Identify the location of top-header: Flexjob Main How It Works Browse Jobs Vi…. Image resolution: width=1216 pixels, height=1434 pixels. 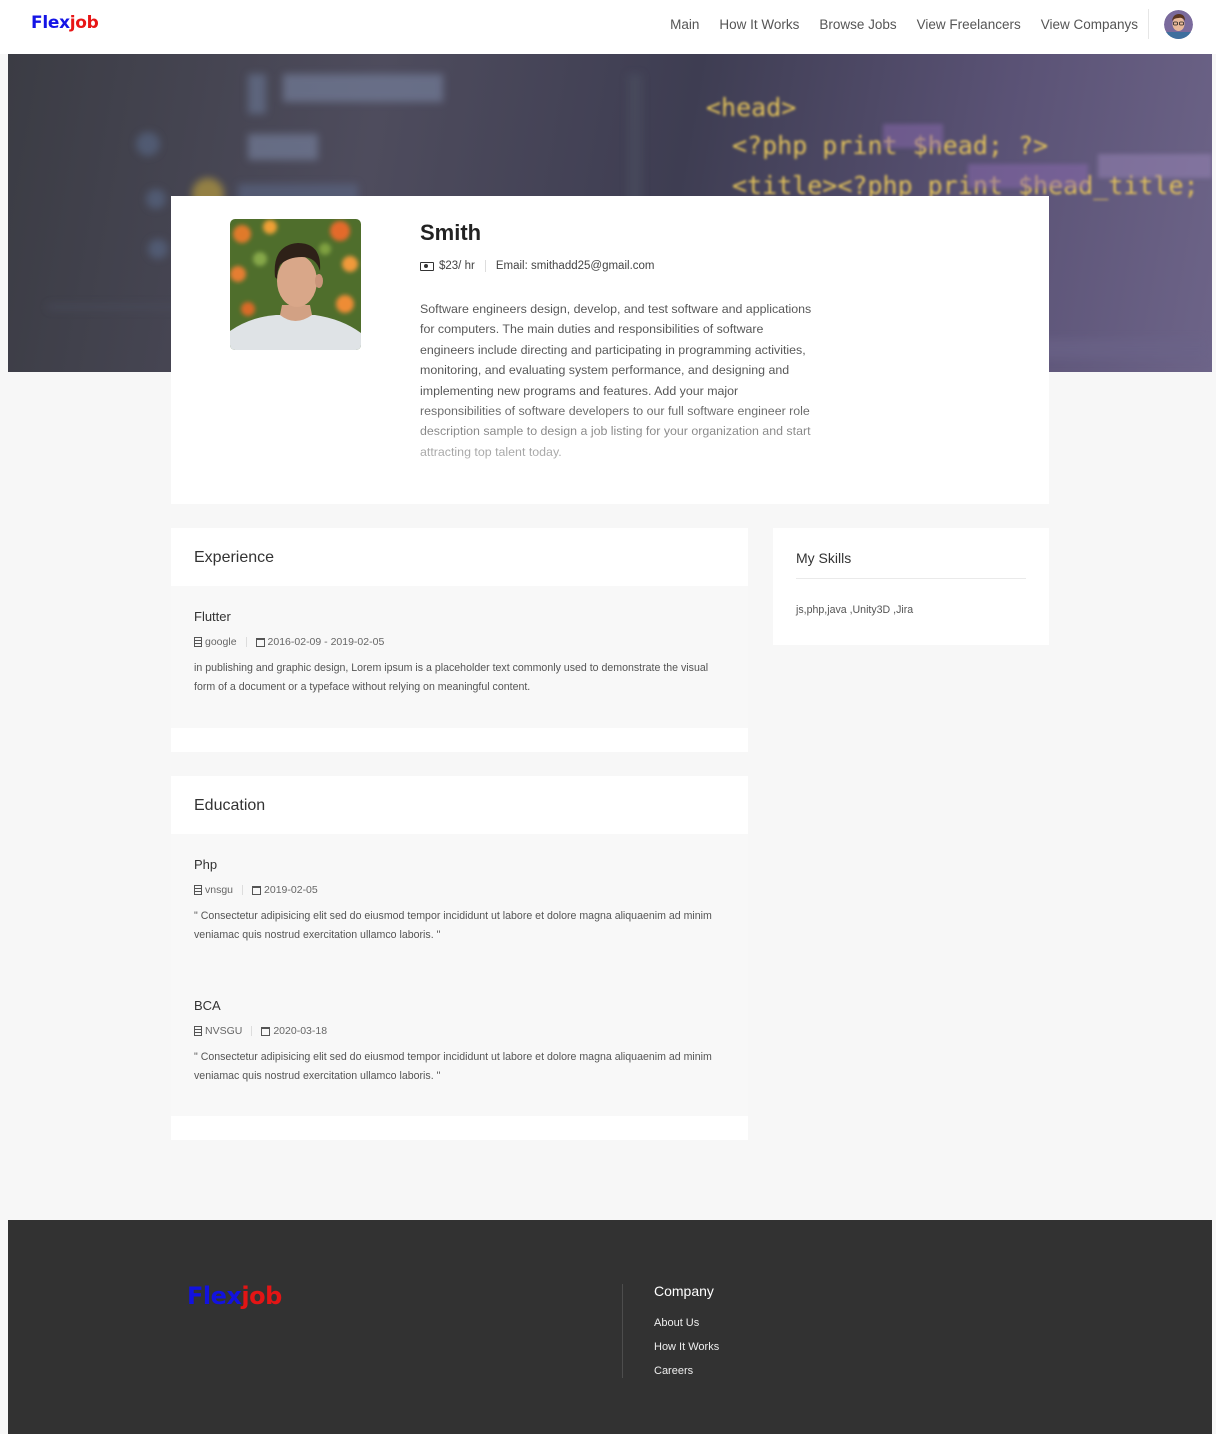
(608, 27).